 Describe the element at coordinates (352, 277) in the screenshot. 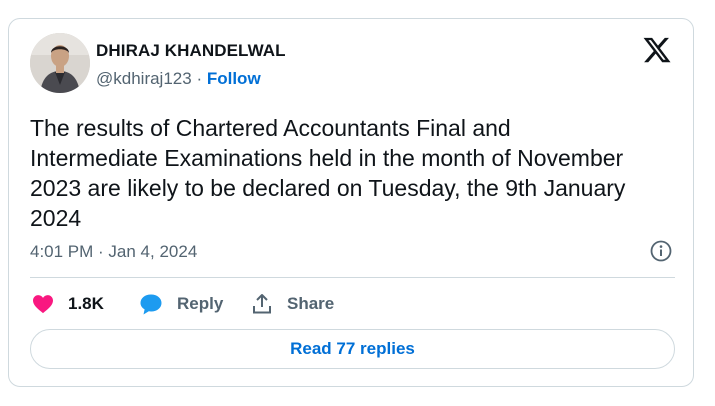

I see `divider` at that location.